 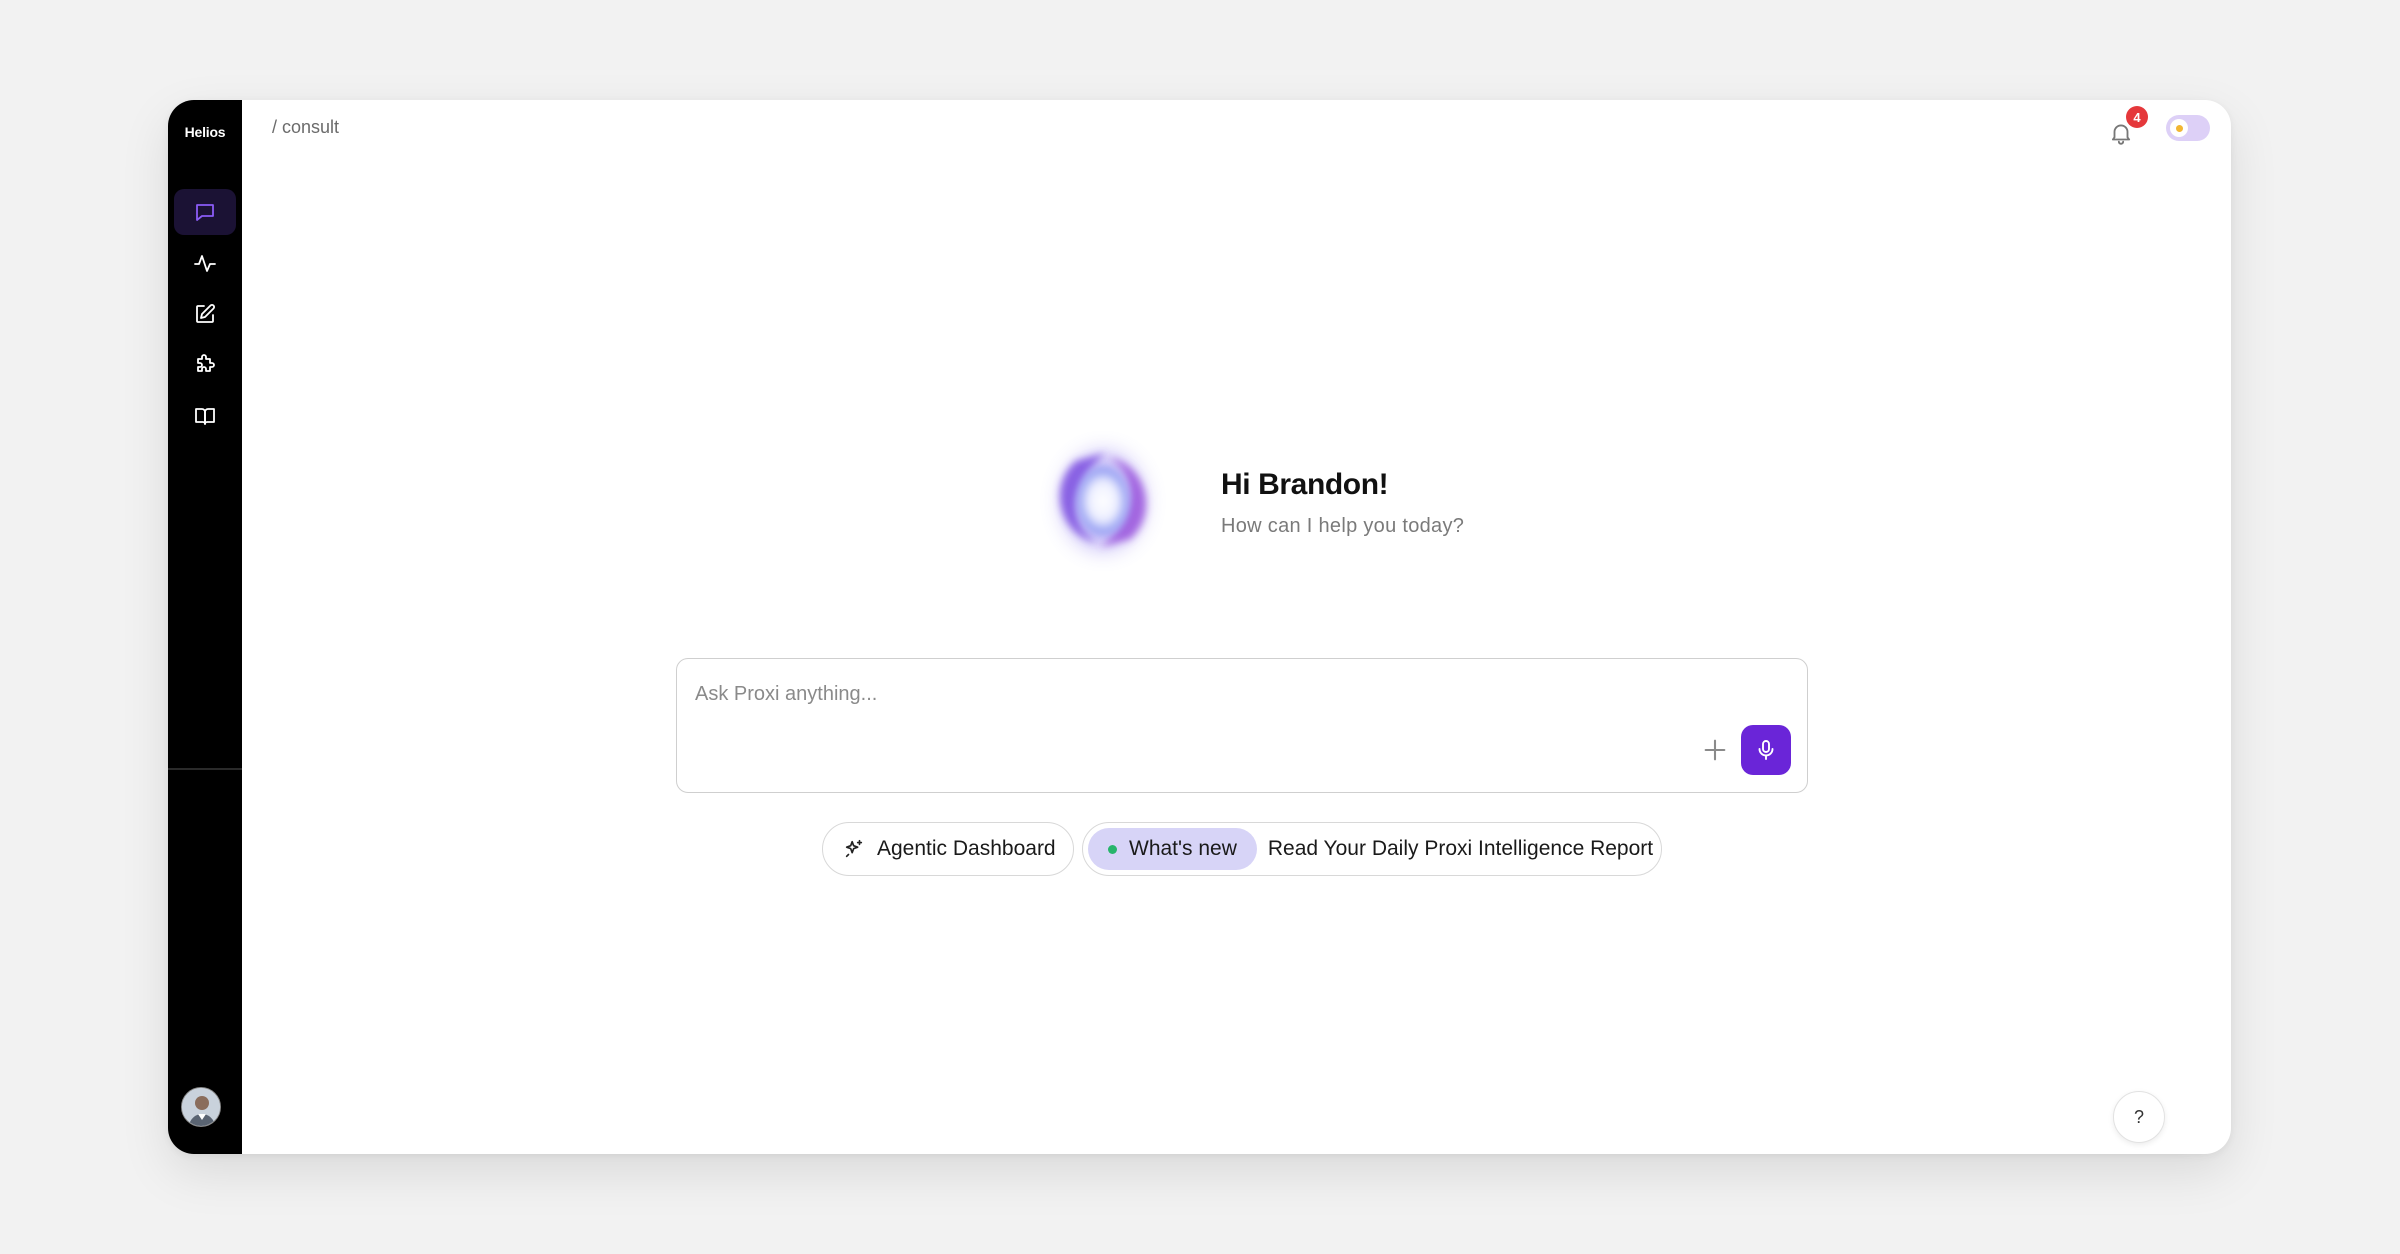 I want to click on book-icon, so click(x=205, y=416).